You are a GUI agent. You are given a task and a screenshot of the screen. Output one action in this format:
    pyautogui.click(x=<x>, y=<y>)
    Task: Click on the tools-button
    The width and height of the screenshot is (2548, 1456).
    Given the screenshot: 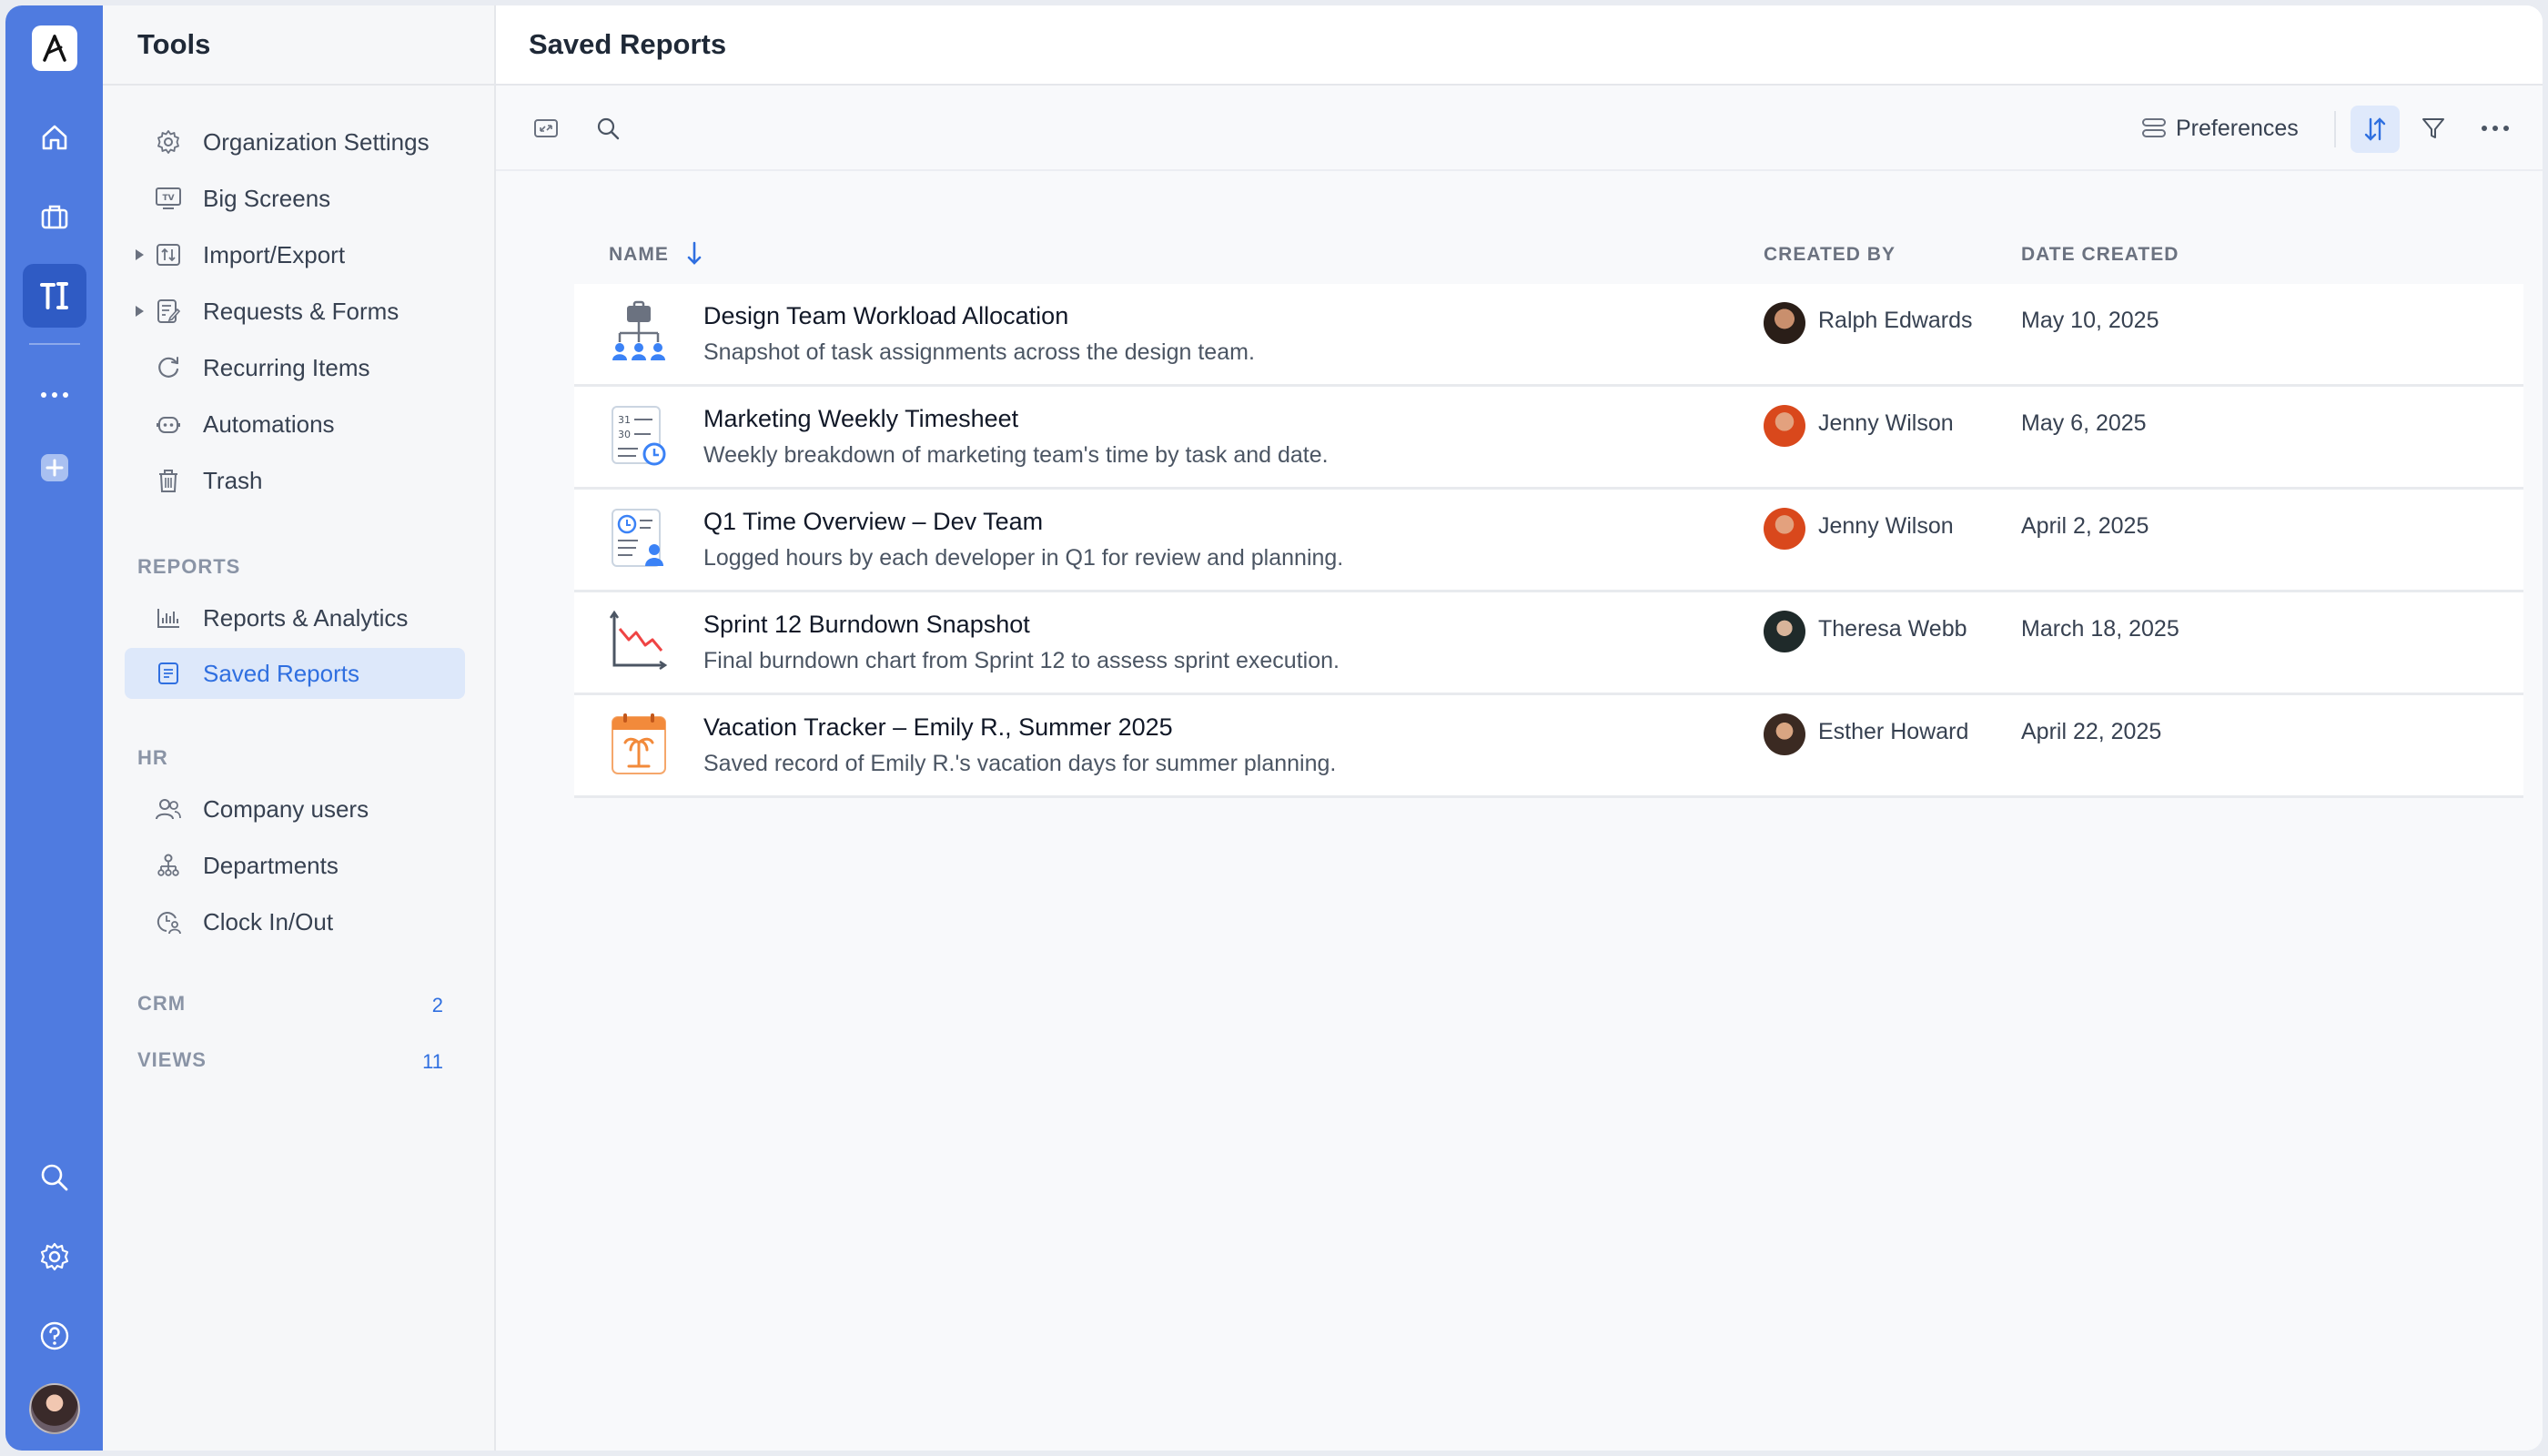 What is the action you would take?
    pyautogui.click(x=54, y=296)
    